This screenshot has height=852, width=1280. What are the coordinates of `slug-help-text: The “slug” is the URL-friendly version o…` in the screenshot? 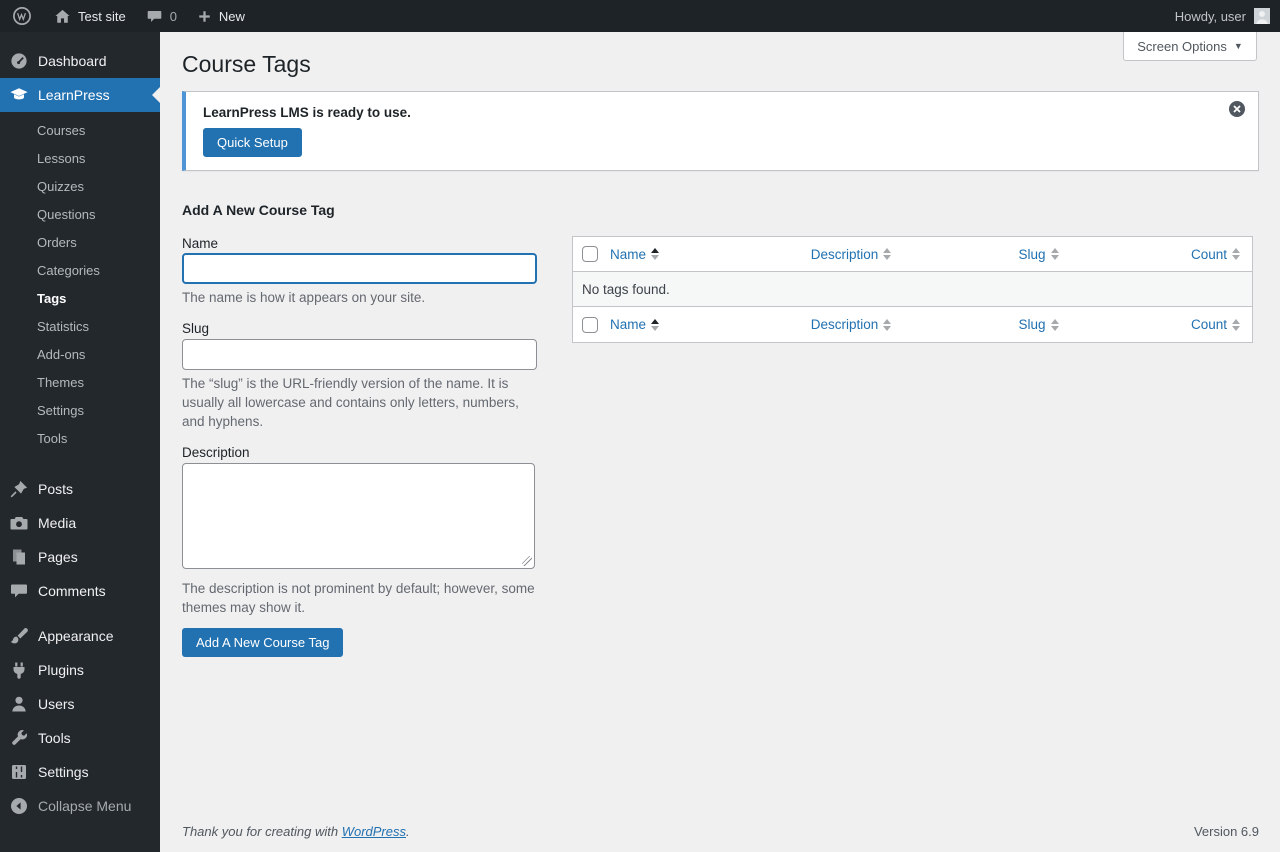 It's located at (350, 402).